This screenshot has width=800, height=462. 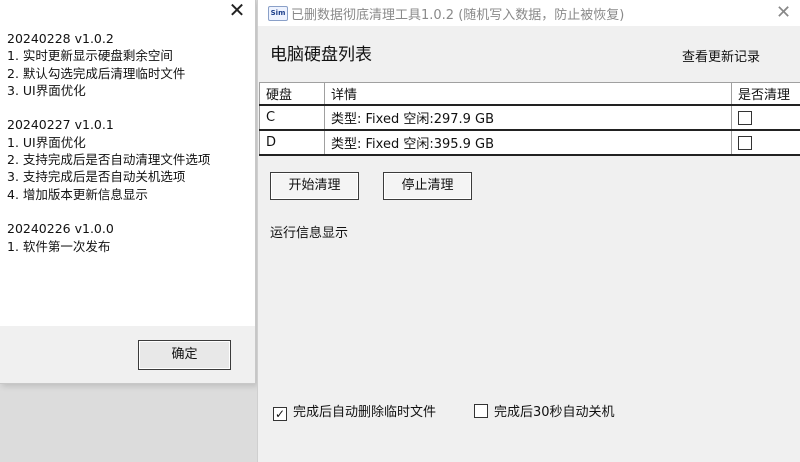 What do you see at coordinates (745, 142) in the screenshot?
I see `disk-d-clean-checkbox` at bounding box center [745, 142].